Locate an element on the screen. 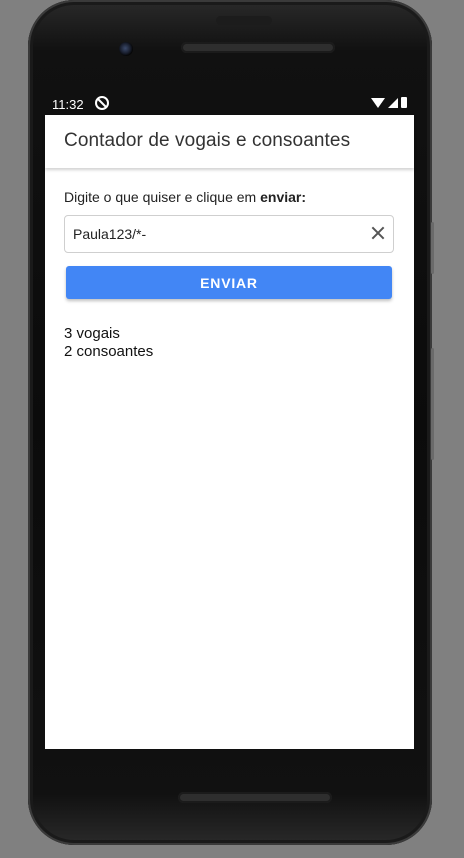 This screenshot has width=464, height=858. status-time: 11:32 is located at coordinates (68, 104).